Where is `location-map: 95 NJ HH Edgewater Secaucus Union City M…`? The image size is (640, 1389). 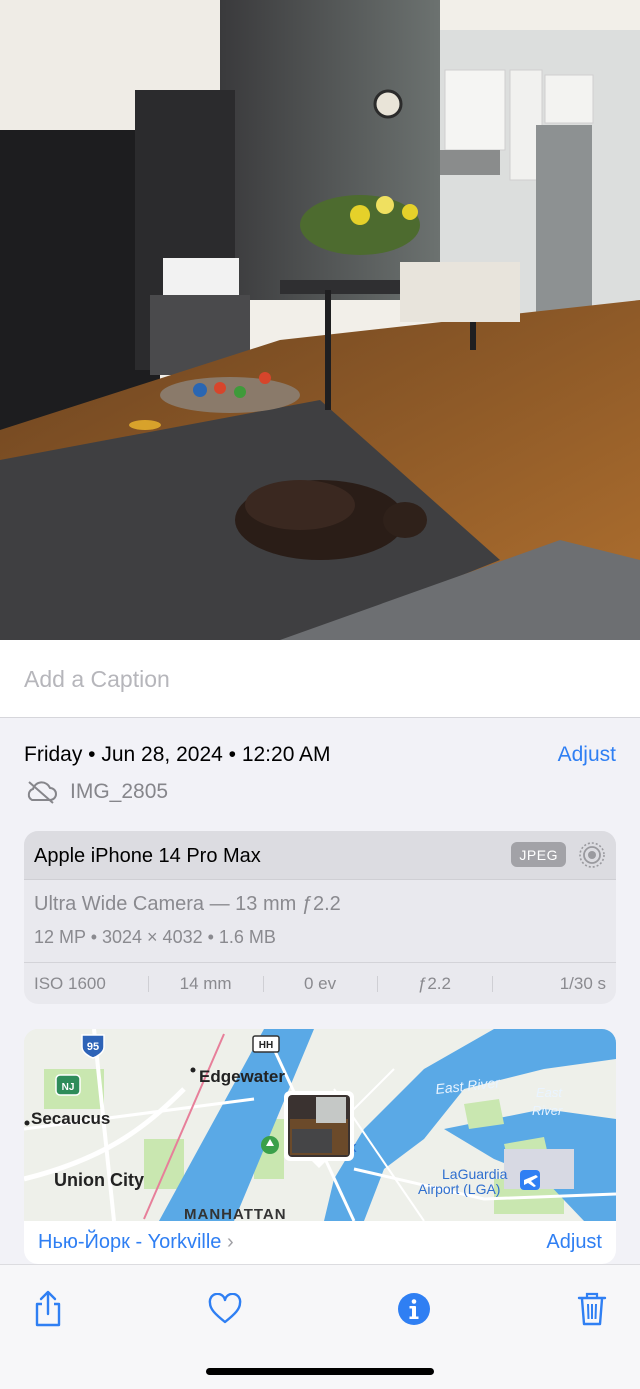 location-map: 95 NJ HH Edgewater Secaucus Union City M… is located at coordinates (320, 1125).